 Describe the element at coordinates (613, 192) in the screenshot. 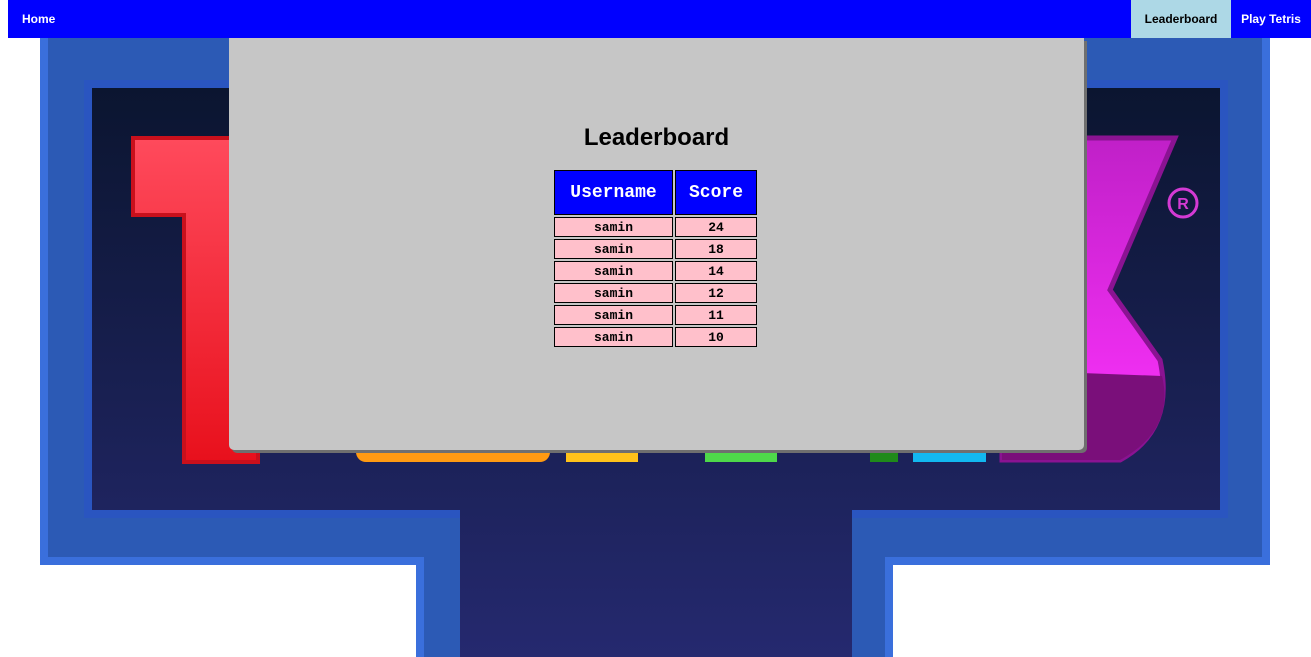

I see `column-header-username: Username` at that location.